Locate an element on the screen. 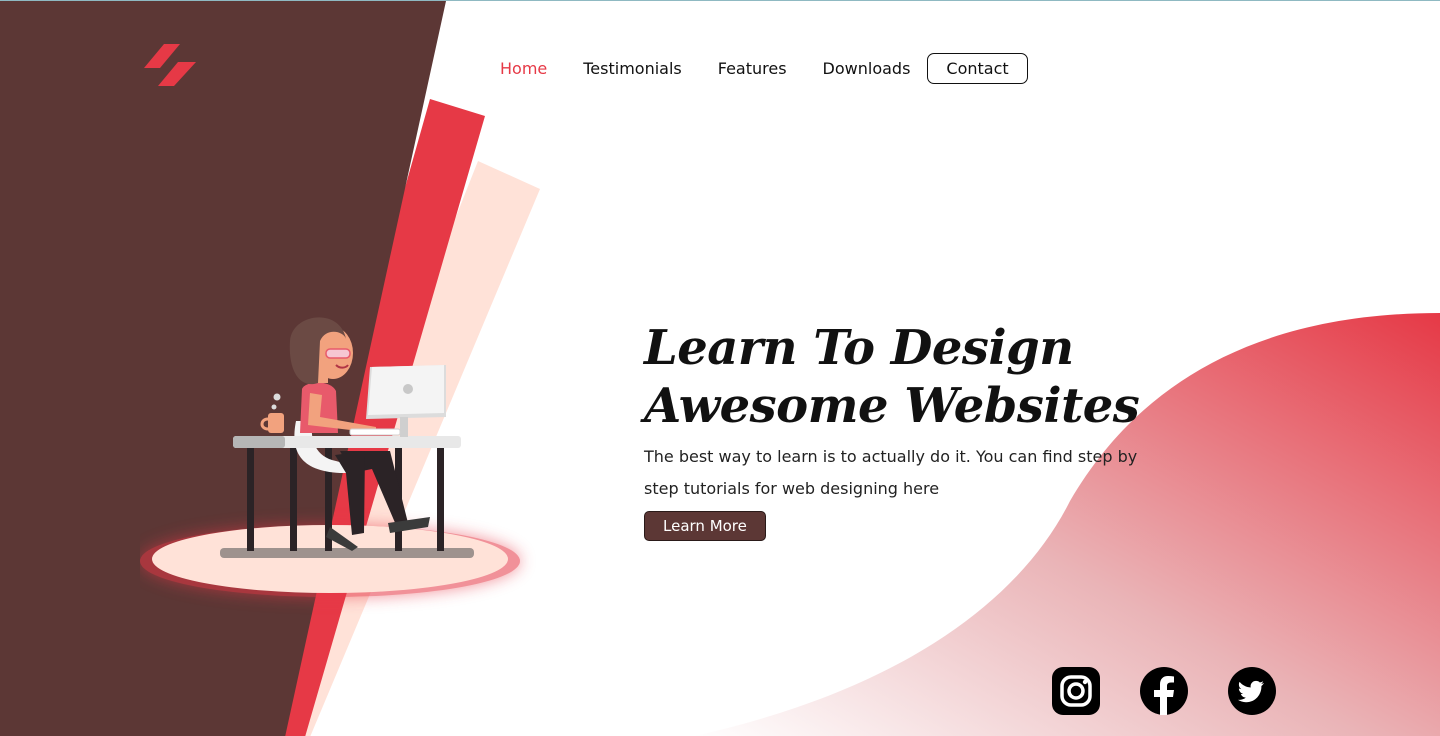 The width and height of the screenshot is (1440, 736). nav-features-link: Features is located at coordinates (752, 68).